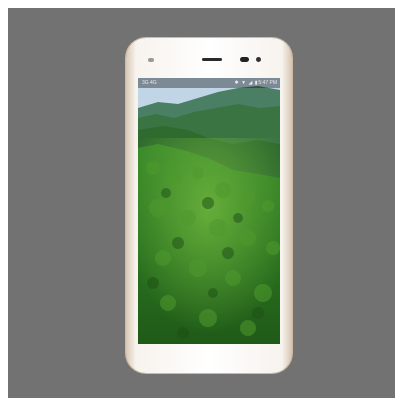 Image resolution: width=403 pixels, height=406 pixels. I want to click on light-sensor, so click(258, 59).